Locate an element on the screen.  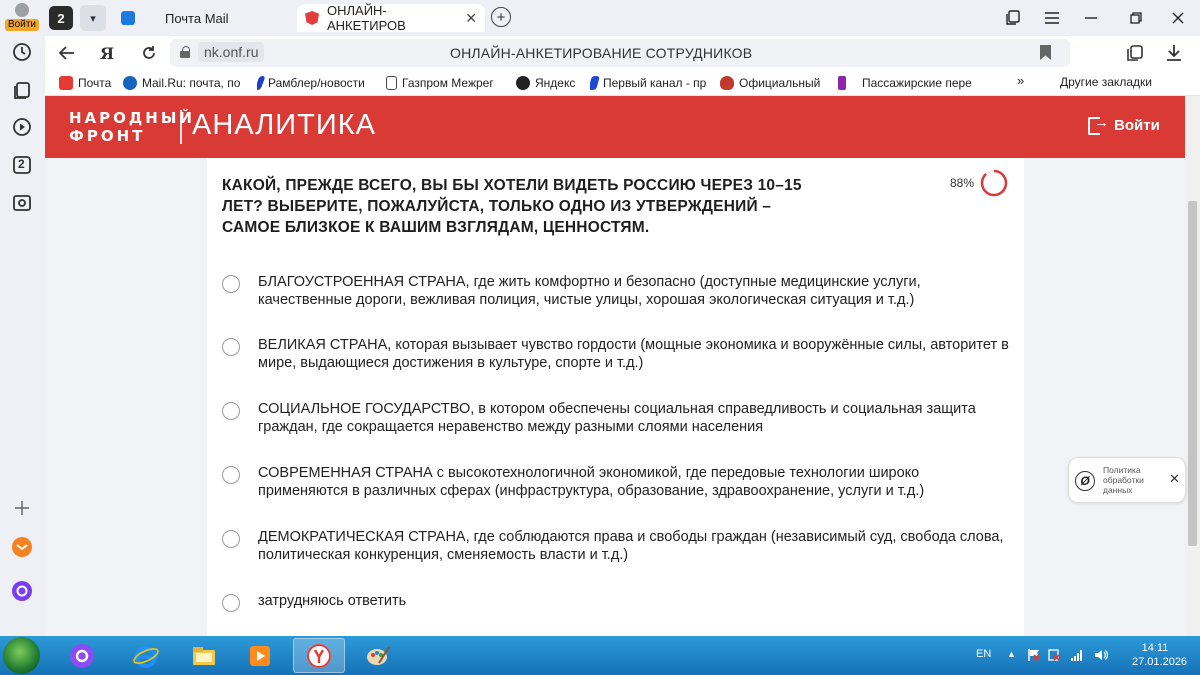
tab-strip: 2 ▾ Почта Mail ОНЛАЙН-АНКЕТИРОВ ✕ + is located at coordinates (622, 18).